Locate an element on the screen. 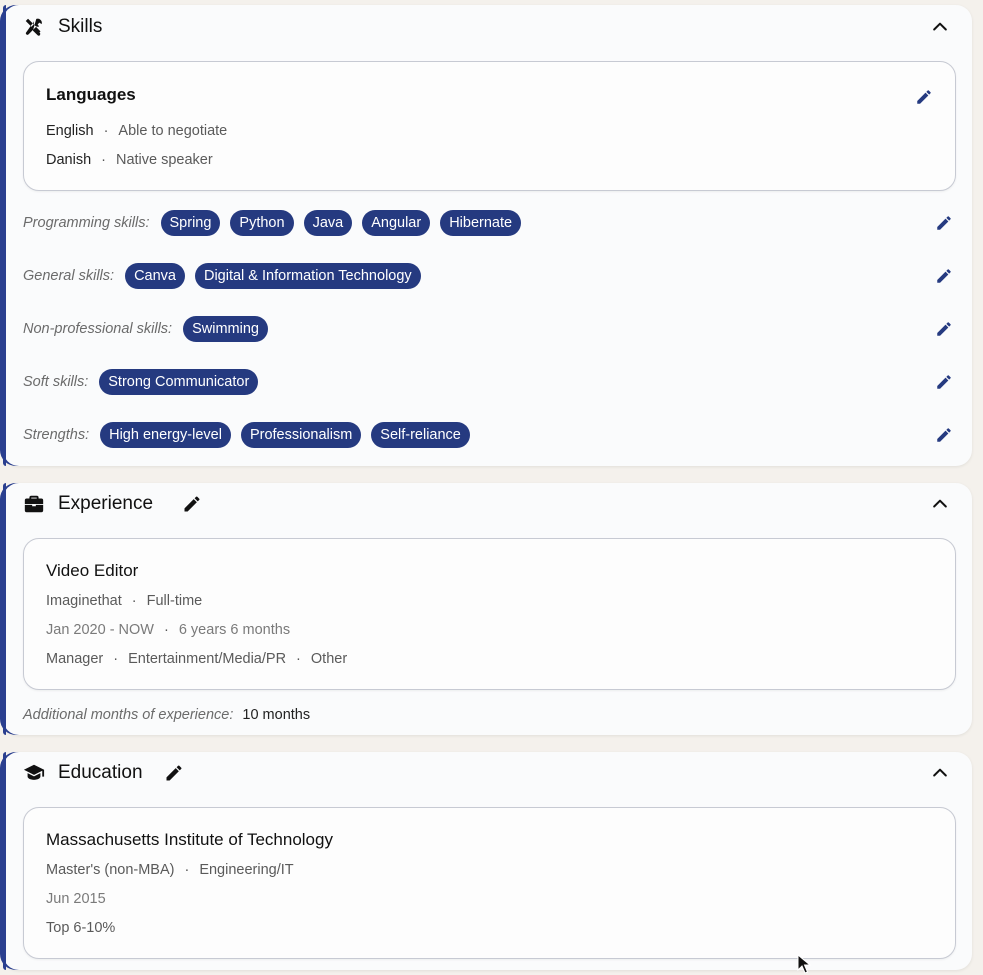 The height and width of the screenshot is (975, 983). soft-skills-row: Soft skills: Strong Communicator is located at coordinates (489, 382).